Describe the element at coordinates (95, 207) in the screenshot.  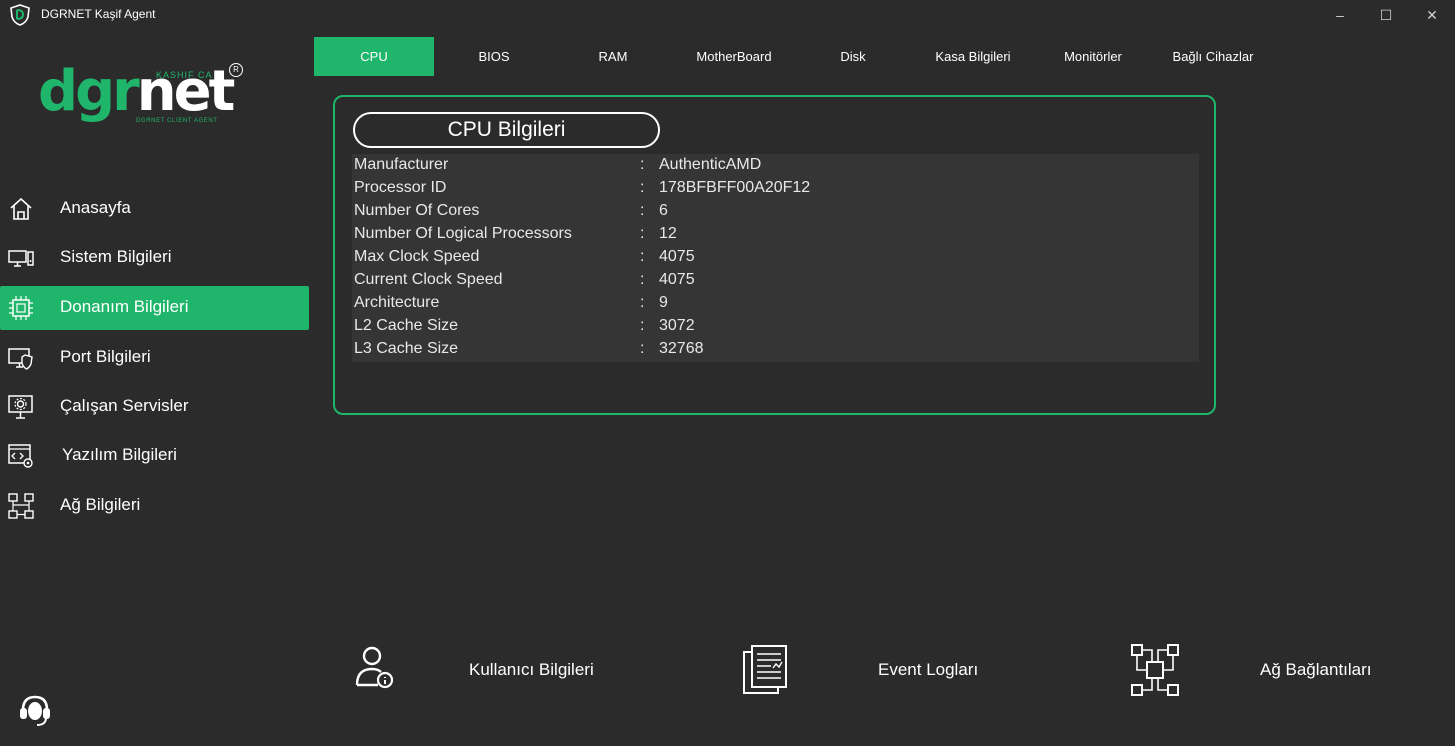
I see `sidebar-item-label: Anasayfa` at that location.